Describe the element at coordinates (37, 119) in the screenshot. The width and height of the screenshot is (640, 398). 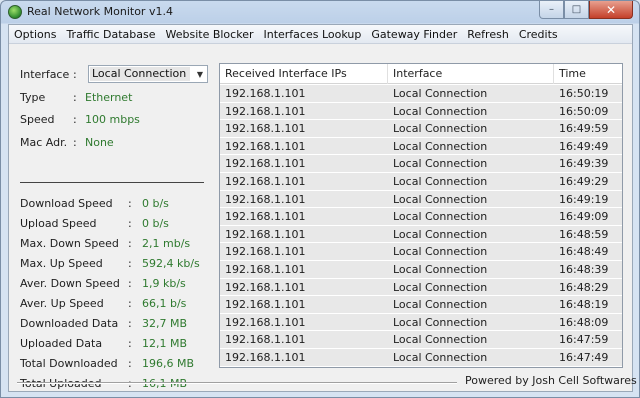
I see `speed-label: Speed` at that location.